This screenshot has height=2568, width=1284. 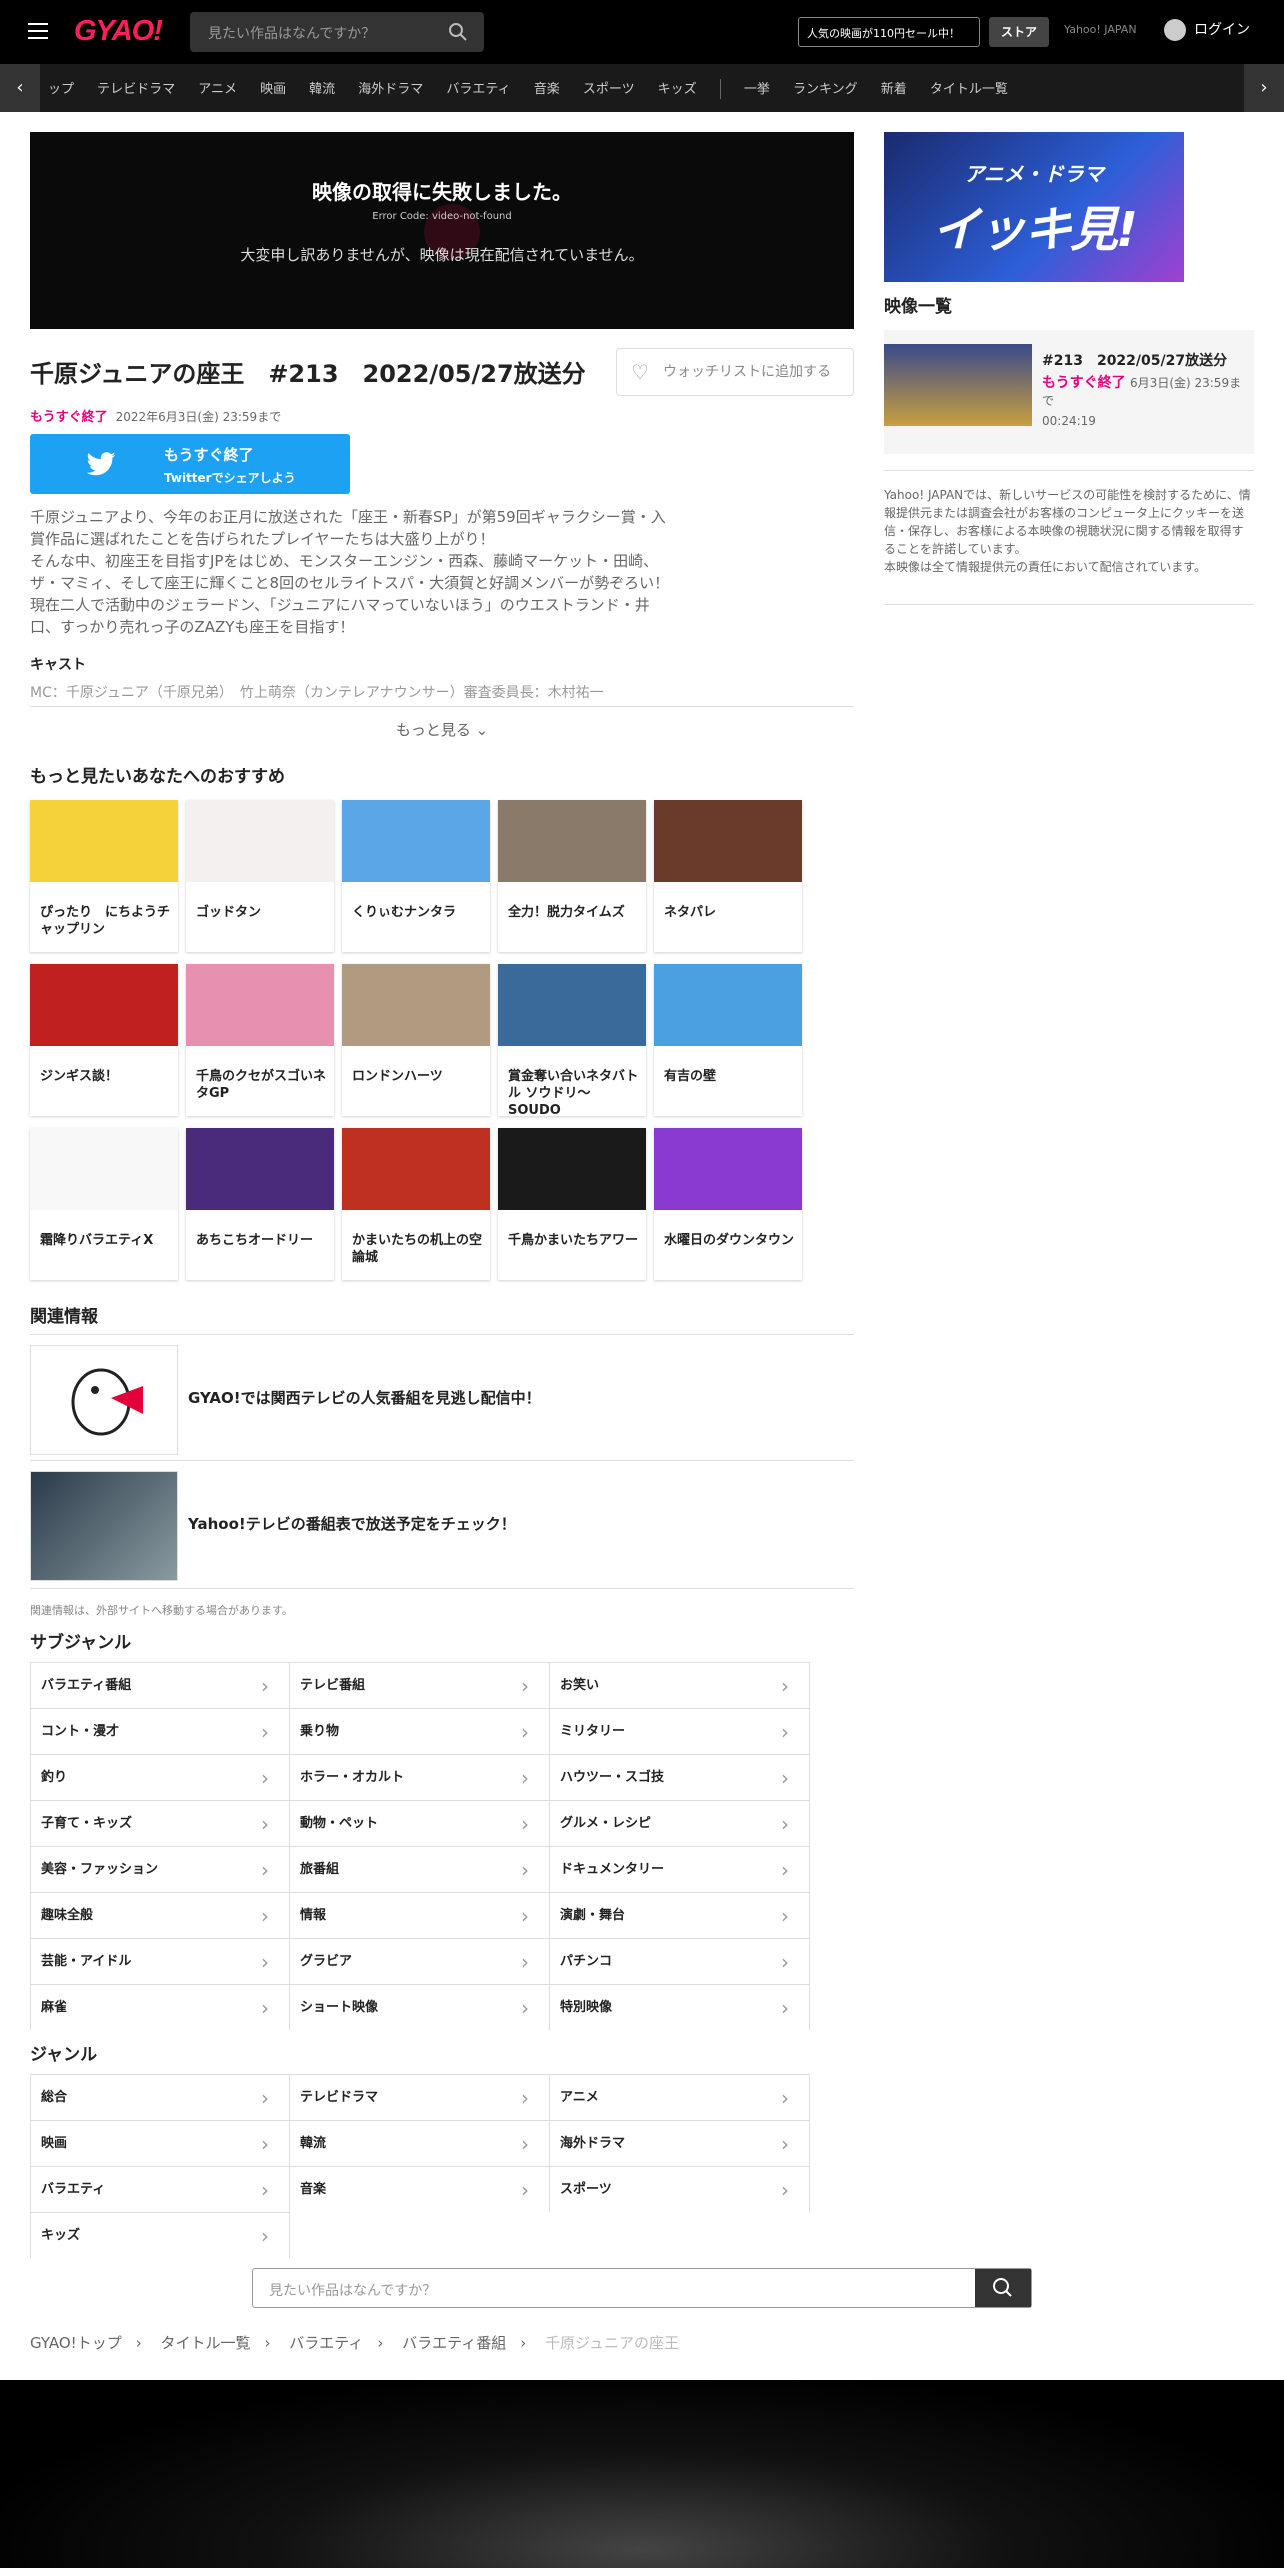 What do you see at coordinates (420, 2143) in the screenshot?
I see `genre-link: 韓流` at bounding box center [420, 2143].